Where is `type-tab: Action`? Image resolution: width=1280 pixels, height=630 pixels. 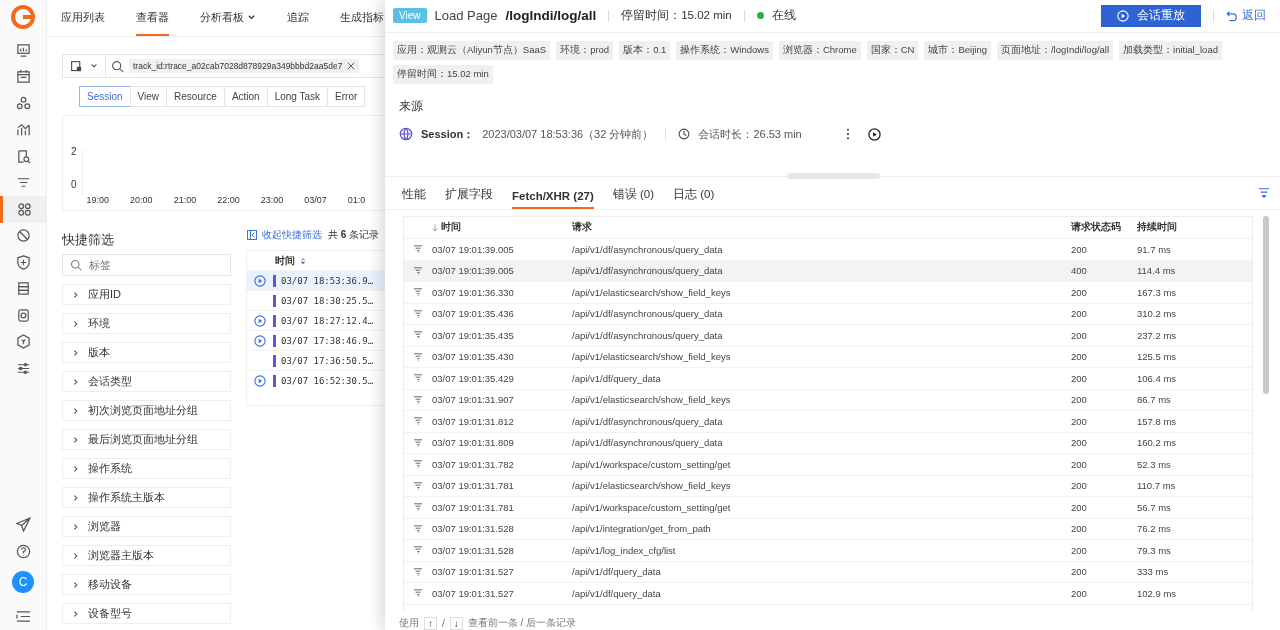 type-tab: Action is located at coordinates (245, 96).